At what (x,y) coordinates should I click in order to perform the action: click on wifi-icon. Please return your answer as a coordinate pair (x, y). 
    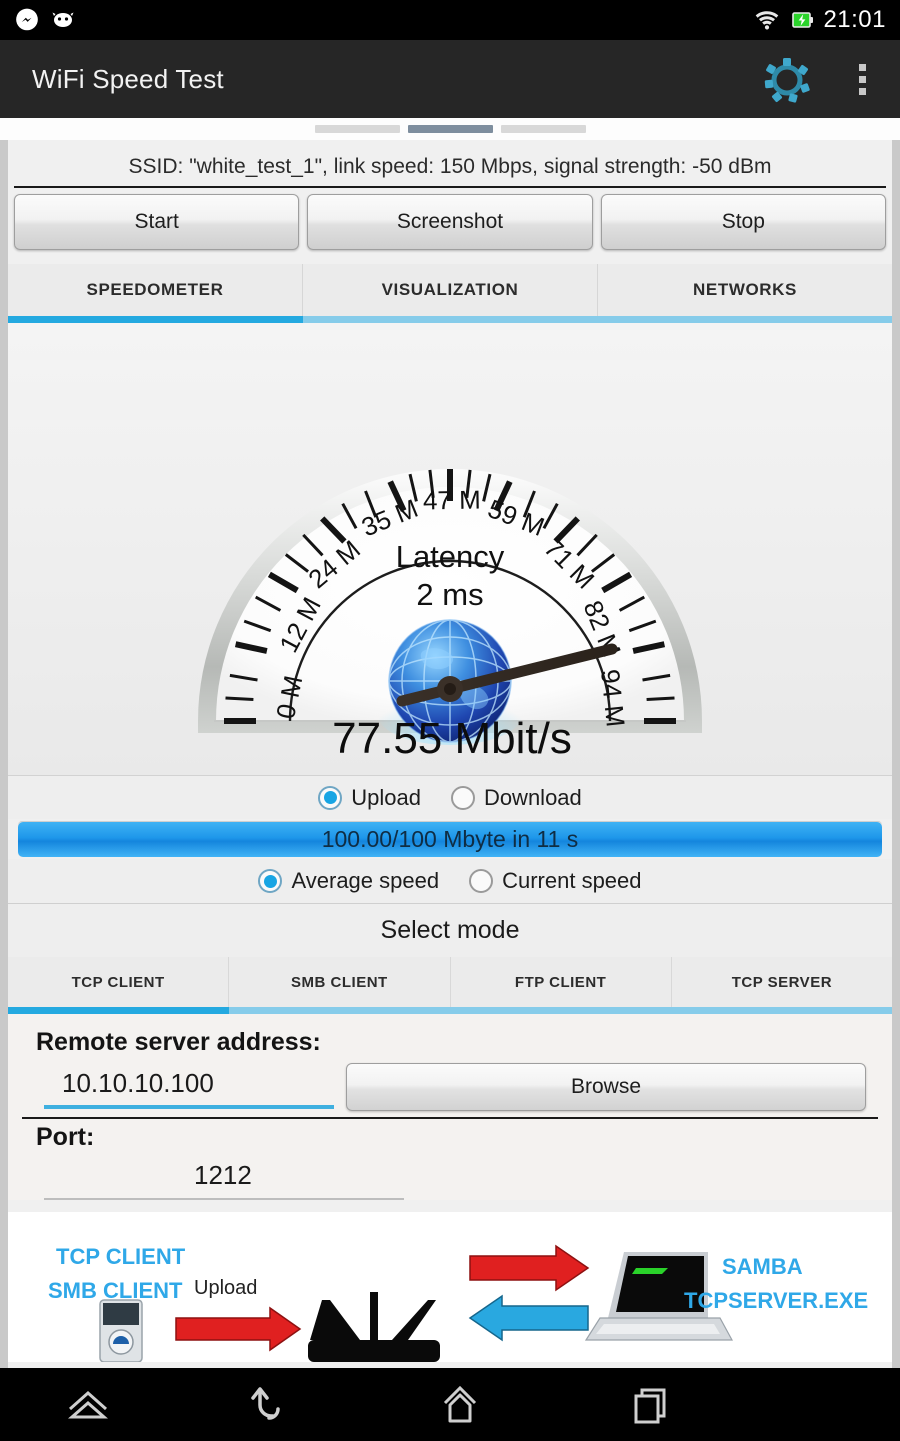
    Looking at the image, I should click on (767, 20).